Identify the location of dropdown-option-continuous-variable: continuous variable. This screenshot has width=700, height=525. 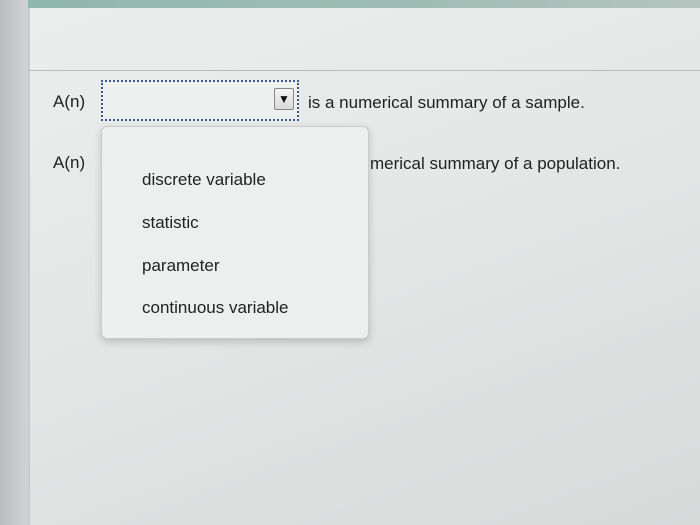
(215, 308).